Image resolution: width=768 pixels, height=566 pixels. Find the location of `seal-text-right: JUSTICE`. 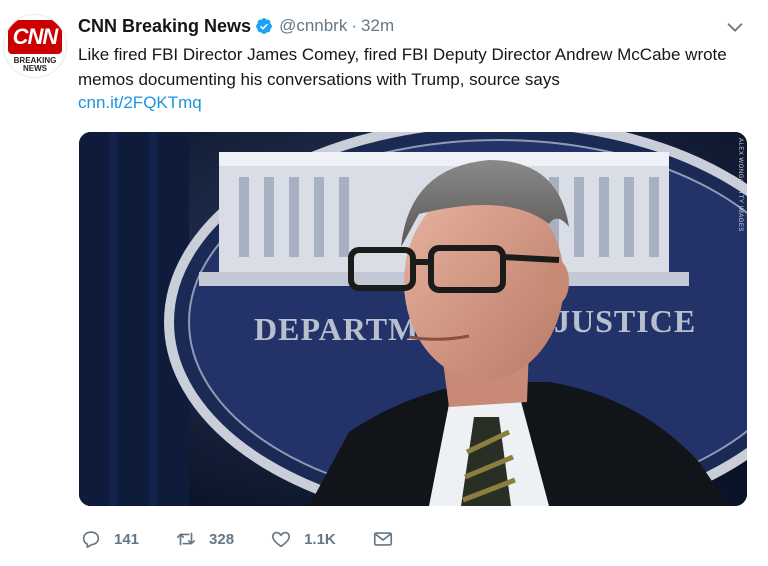

seal-text-right: JUSTICE is located at coordinates (625, 321).